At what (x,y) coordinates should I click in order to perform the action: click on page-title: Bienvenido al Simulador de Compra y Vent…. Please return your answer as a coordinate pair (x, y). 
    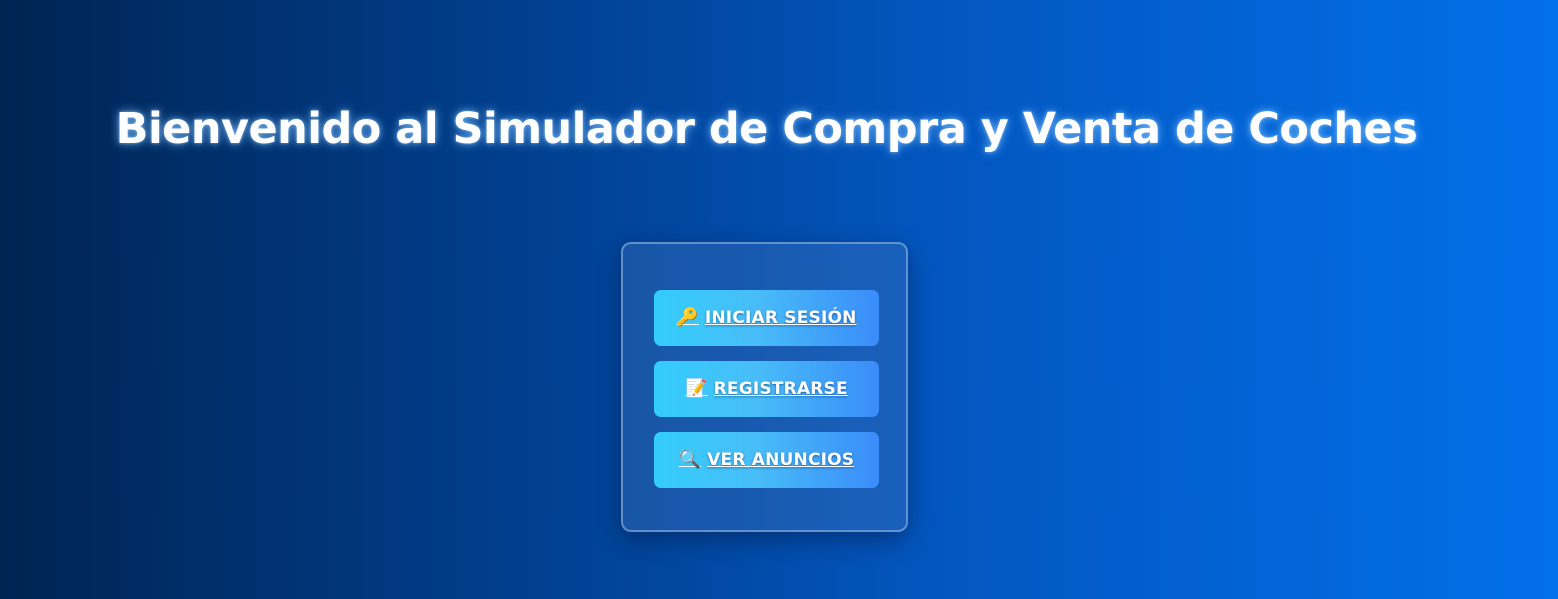
    Looking at the image, I should click on (766, 129).